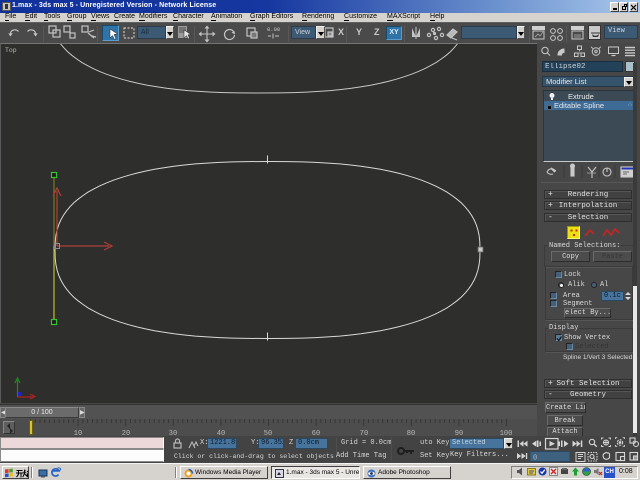 Image resolution: width=640 pixels, height=480 pixels. Describe the element at coordinates (273, 29) in the screenshot. I see `svg-text: 0.00` at that location.